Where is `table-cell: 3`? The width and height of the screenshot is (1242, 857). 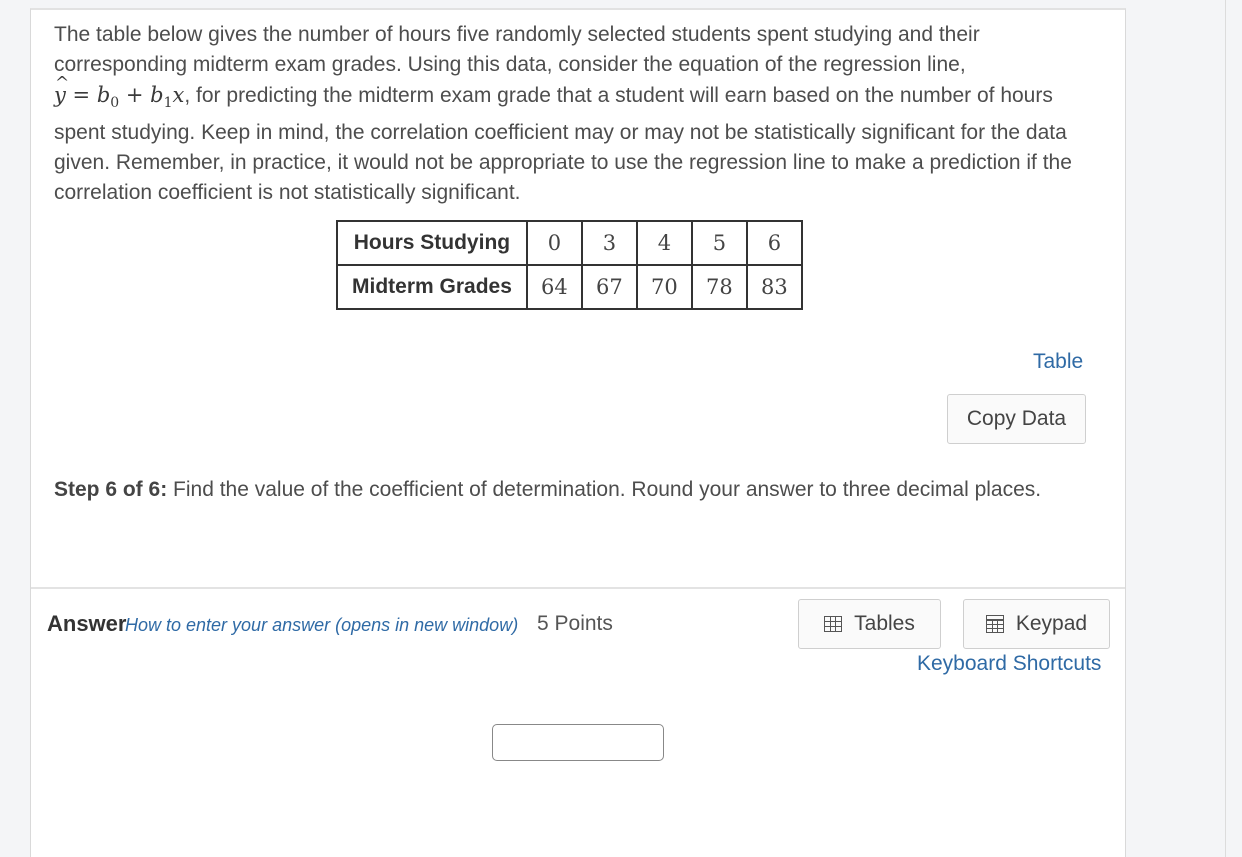 table-cell: 3 is located at coordinates (609, 243).